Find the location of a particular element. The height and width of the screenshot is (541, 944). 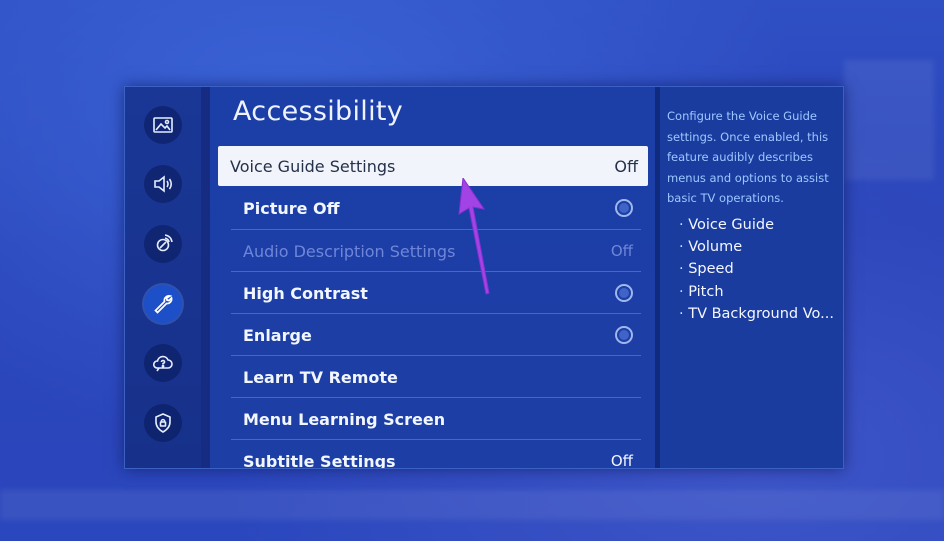

menu-item-label: Audio Description Settings is located at coordinates (349, 251).